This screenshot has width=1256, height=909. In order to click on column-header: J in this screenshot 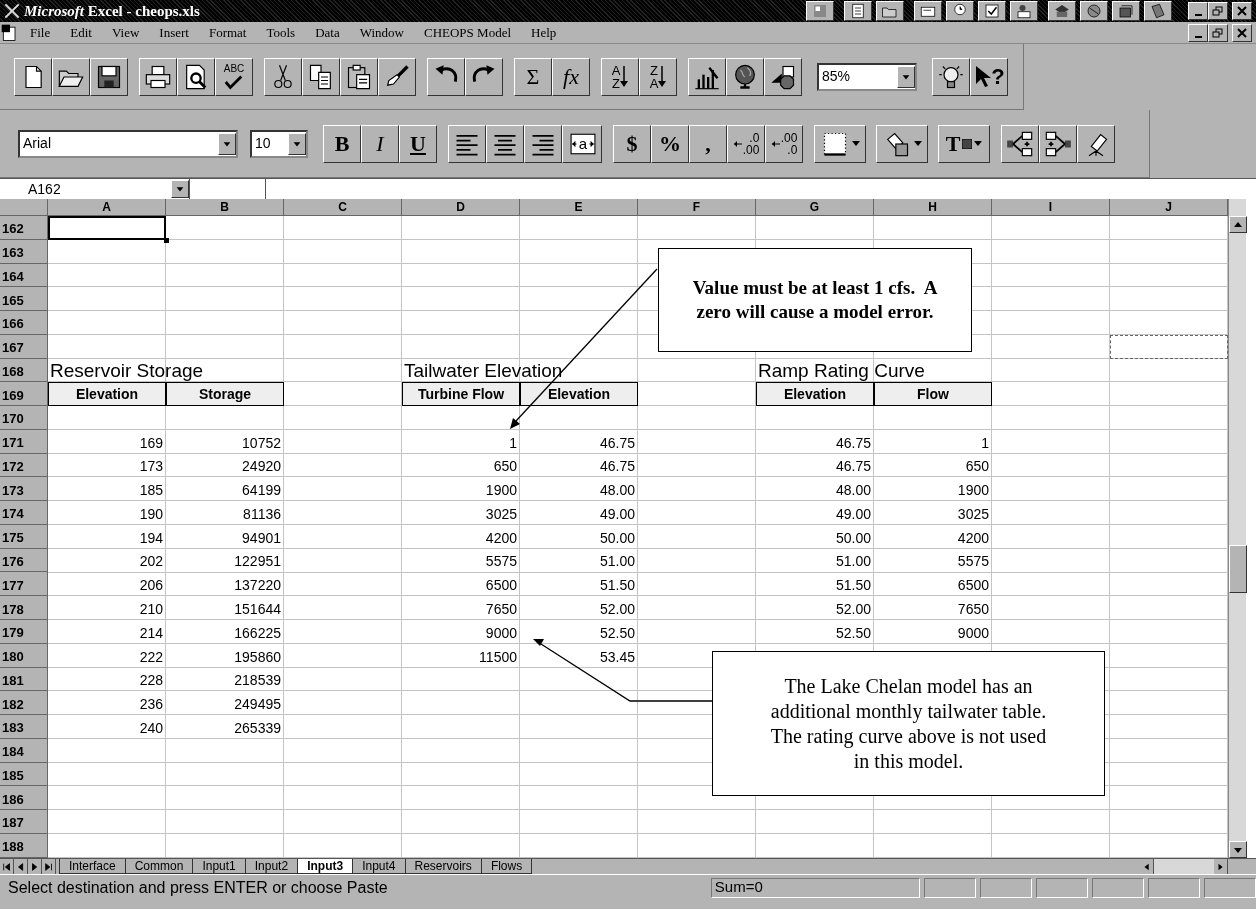, I will do `click(1169, 207)`.